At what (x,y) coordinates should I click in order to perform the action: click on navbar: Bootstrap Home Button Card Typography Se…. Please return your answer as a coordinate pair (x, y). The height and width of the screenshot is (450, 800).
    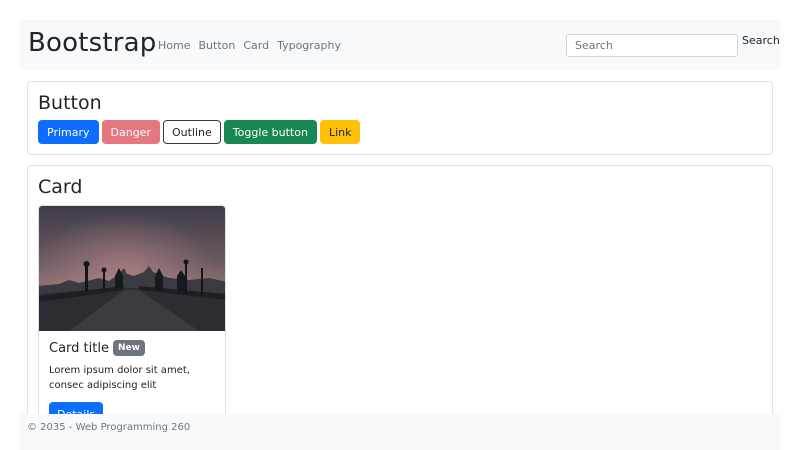
    Looking at the image, I should click on (400, 45).